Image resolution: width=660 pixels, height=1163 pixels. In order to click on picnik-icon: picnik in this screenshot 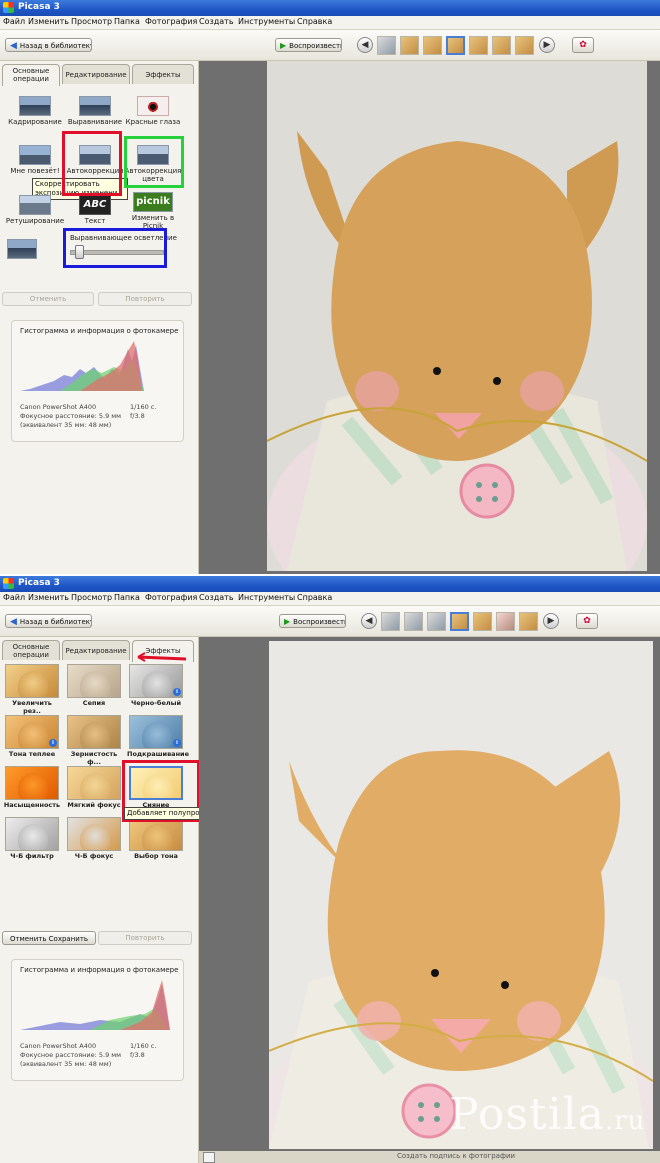, I will do `click(153, 202)`.